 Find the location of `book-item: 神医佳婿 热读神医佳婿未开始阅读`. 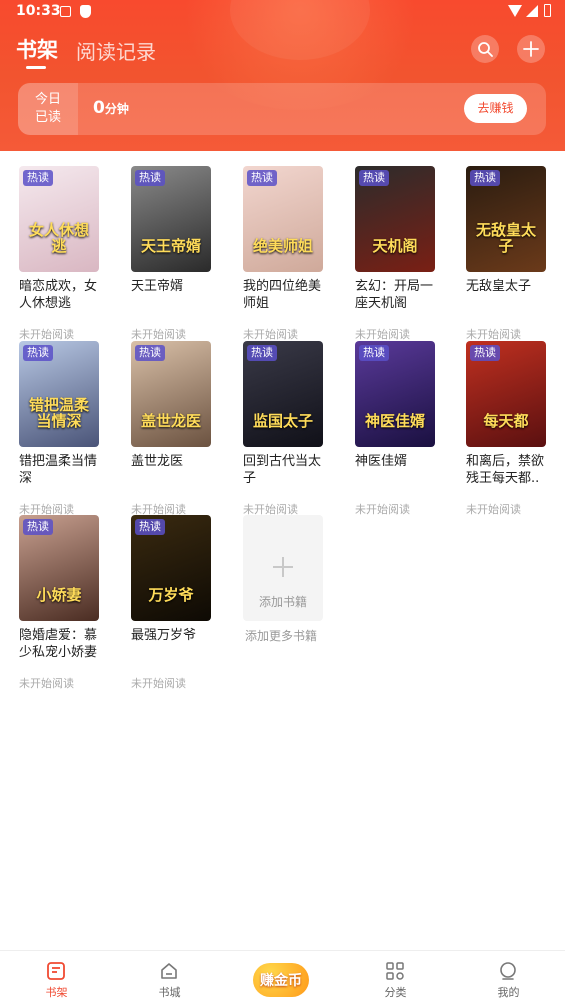

book-item: 神医佳婿 热读神医佳婿未开始阅读 is located at coordinates (400, 428).